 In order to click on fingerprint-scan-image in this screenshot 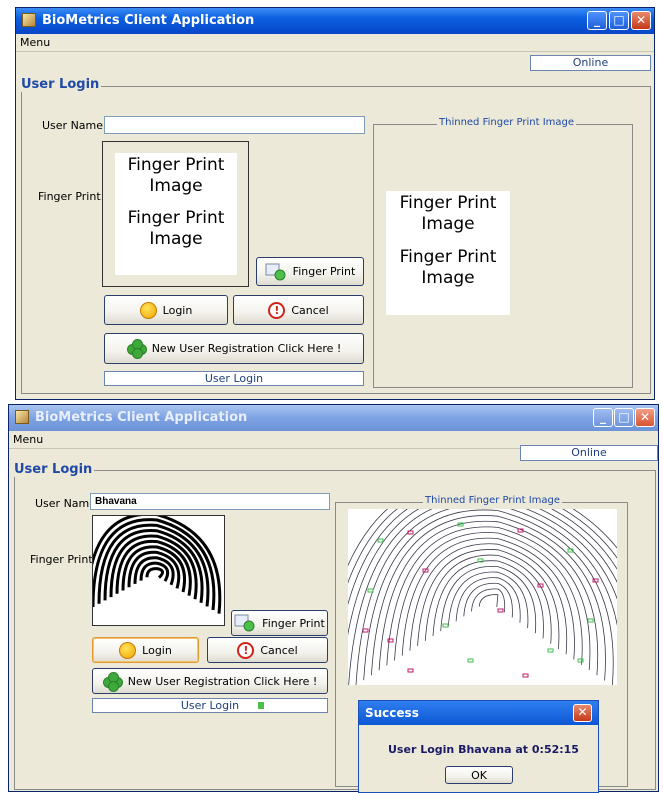, I will do `click(153, 563)`.